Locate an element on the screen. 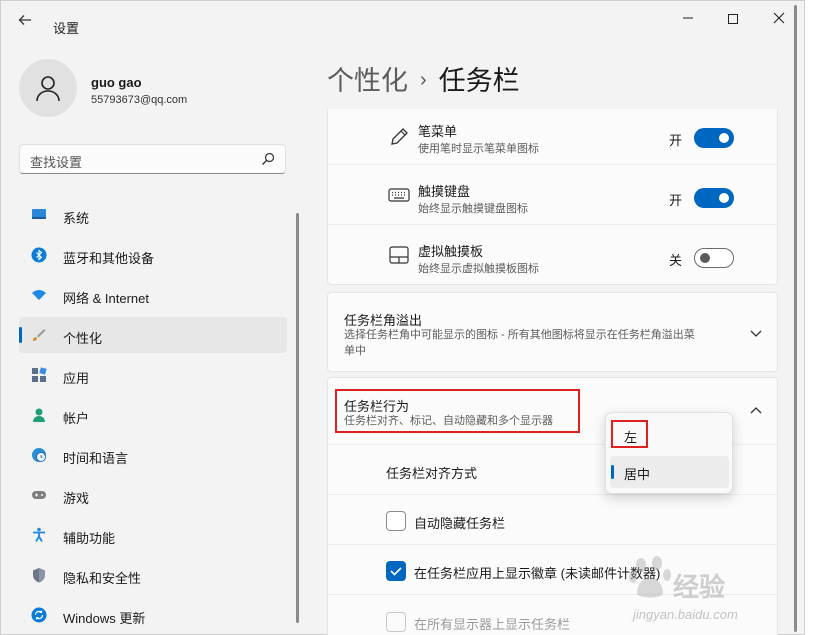 Image resolution: width=819 pixels, height=635 pixels. app-title: 设置 is located at coordinates (66, 28).